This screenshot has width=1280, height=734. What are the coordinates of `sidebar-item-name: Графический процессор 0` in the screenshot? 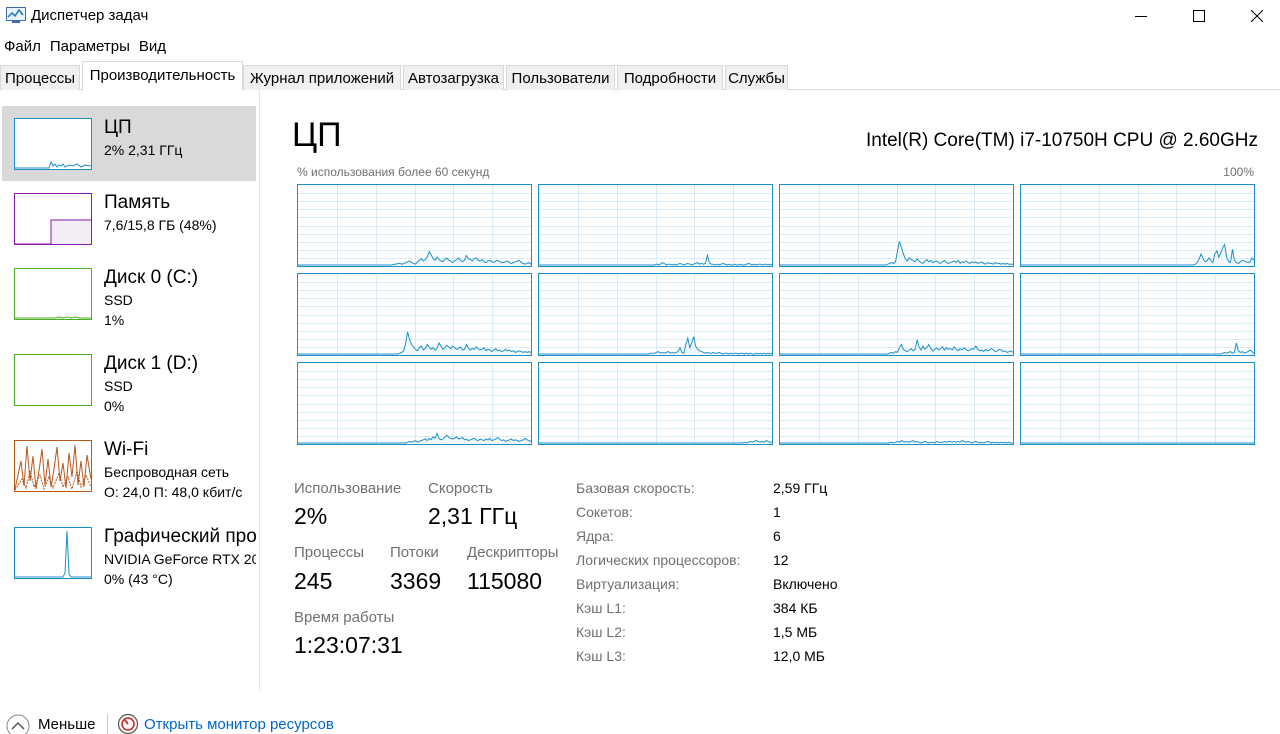 It's located at (180, 536).